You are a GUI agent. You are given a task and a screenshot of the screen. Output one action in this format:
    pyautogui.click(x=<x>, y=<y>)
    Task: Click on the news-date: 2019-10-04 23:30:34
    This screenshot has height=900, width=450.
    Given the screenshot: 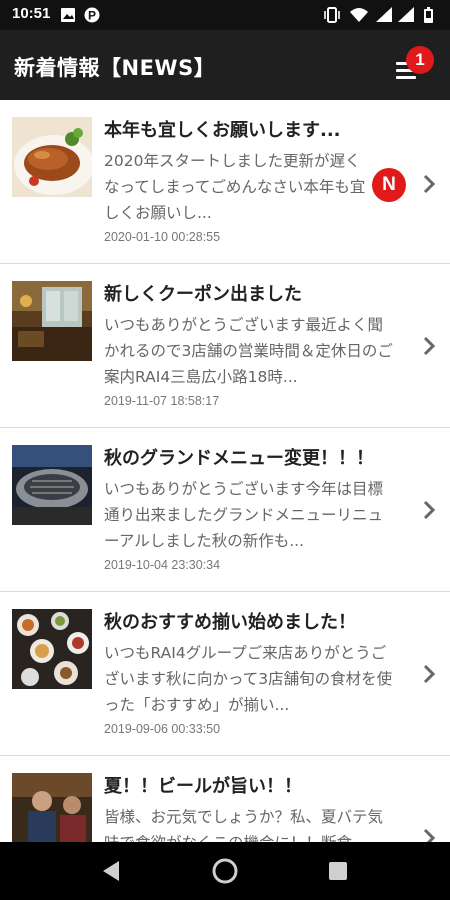 What is the action you would take?
    pyautogui.click(x=162, y=565)
    